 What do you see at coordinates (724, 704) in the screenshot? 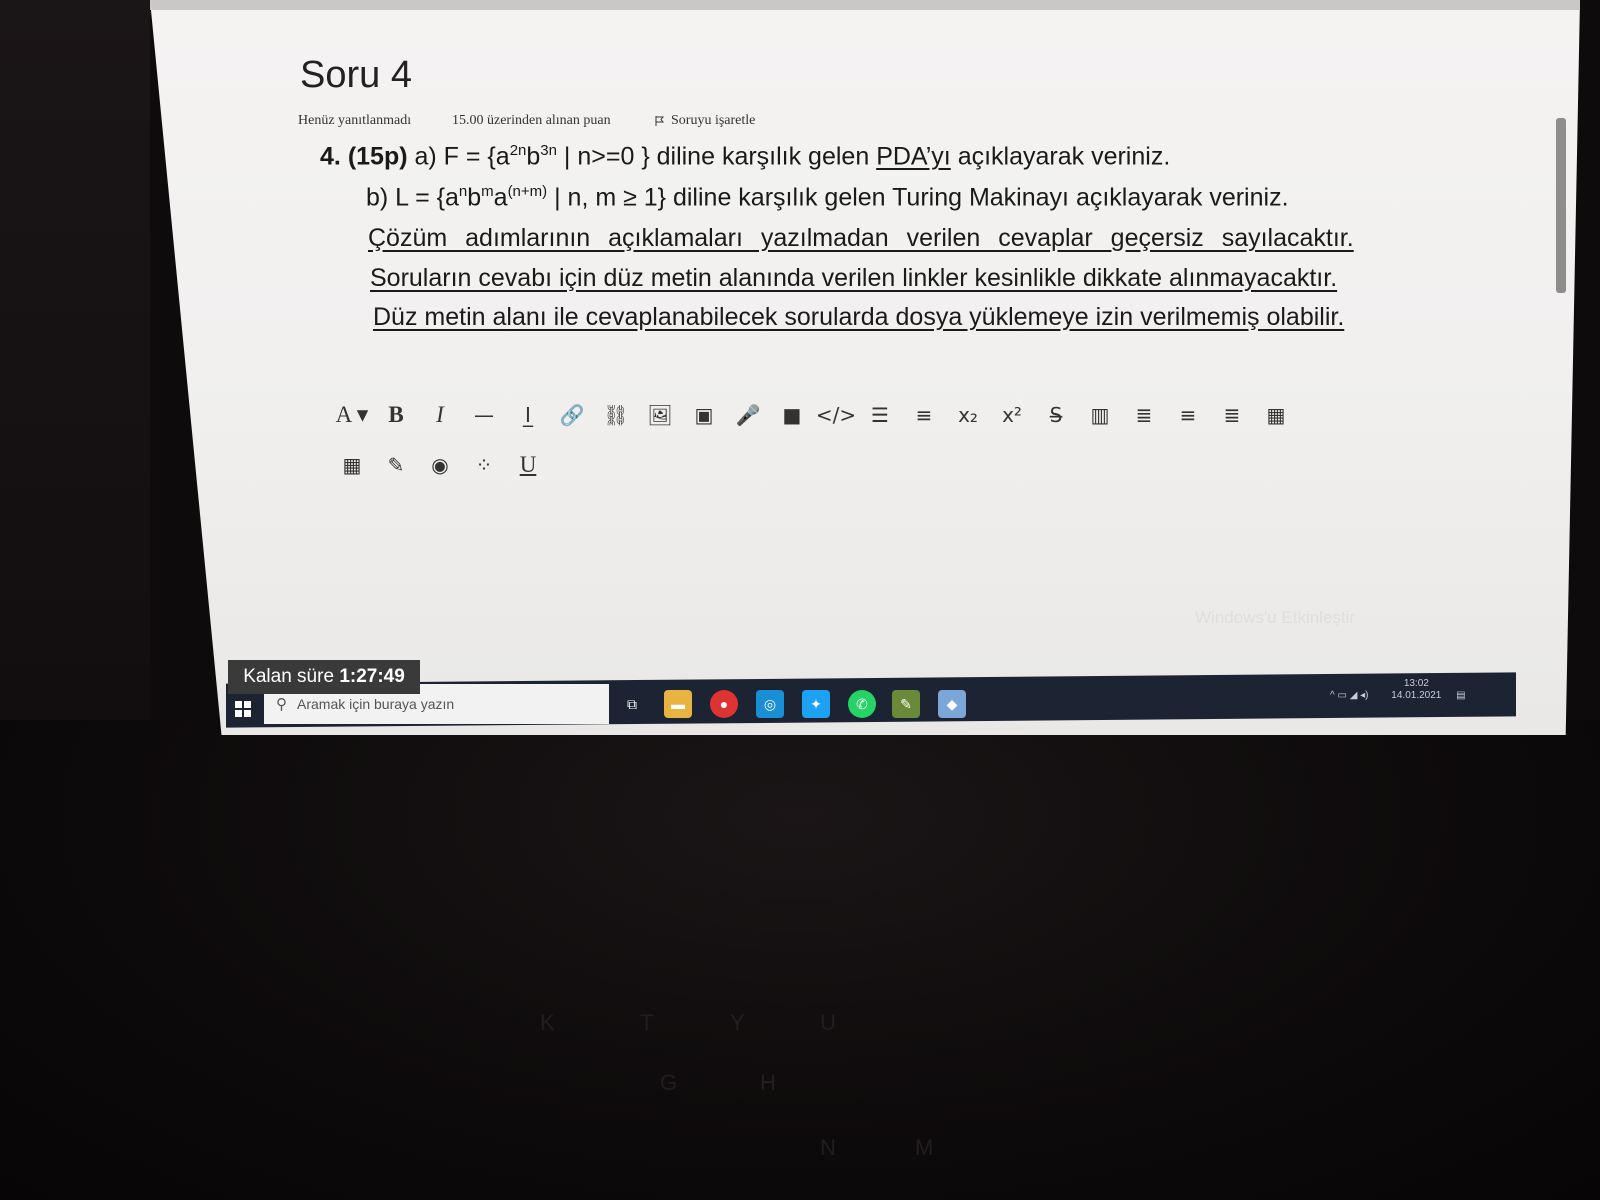
I see `chrome-icon: ●` at bounding box center [724, 704].